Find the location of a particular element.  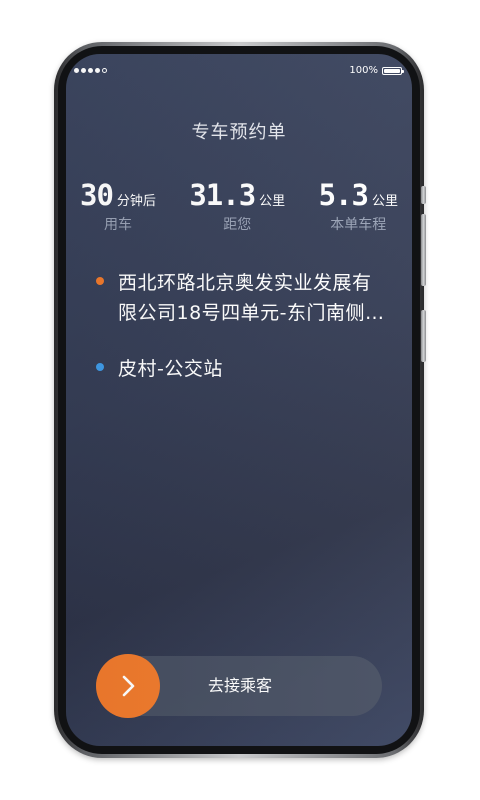

battery-fill is located at coordinates (392, 70).